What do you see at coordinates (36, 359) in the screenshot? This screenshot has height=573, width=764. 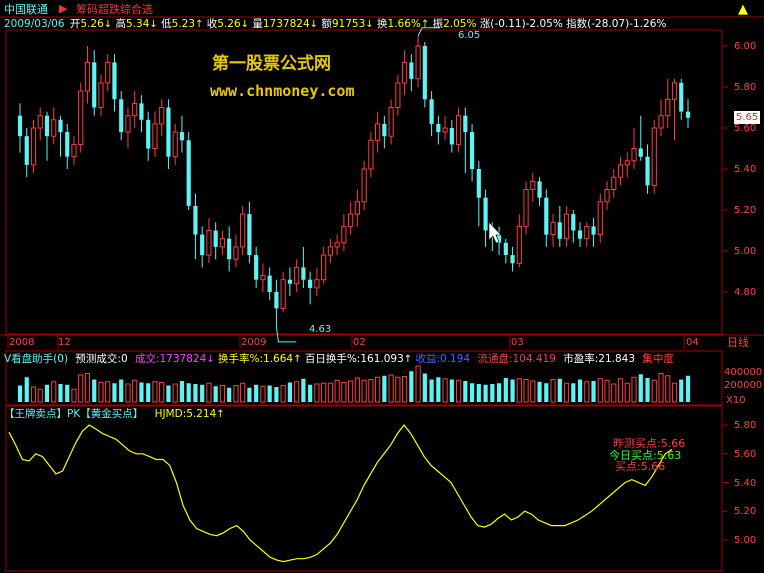 I see `volume-panel-title: V看盘助手(0)` at bounding box center [36, 359].